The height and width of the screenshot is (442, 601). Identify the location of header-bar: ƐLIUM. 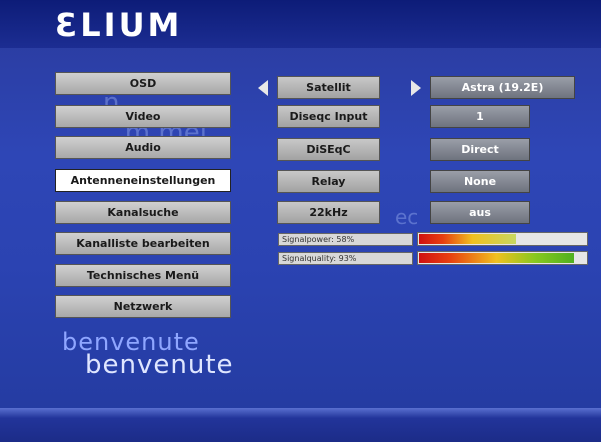
(300, 24).